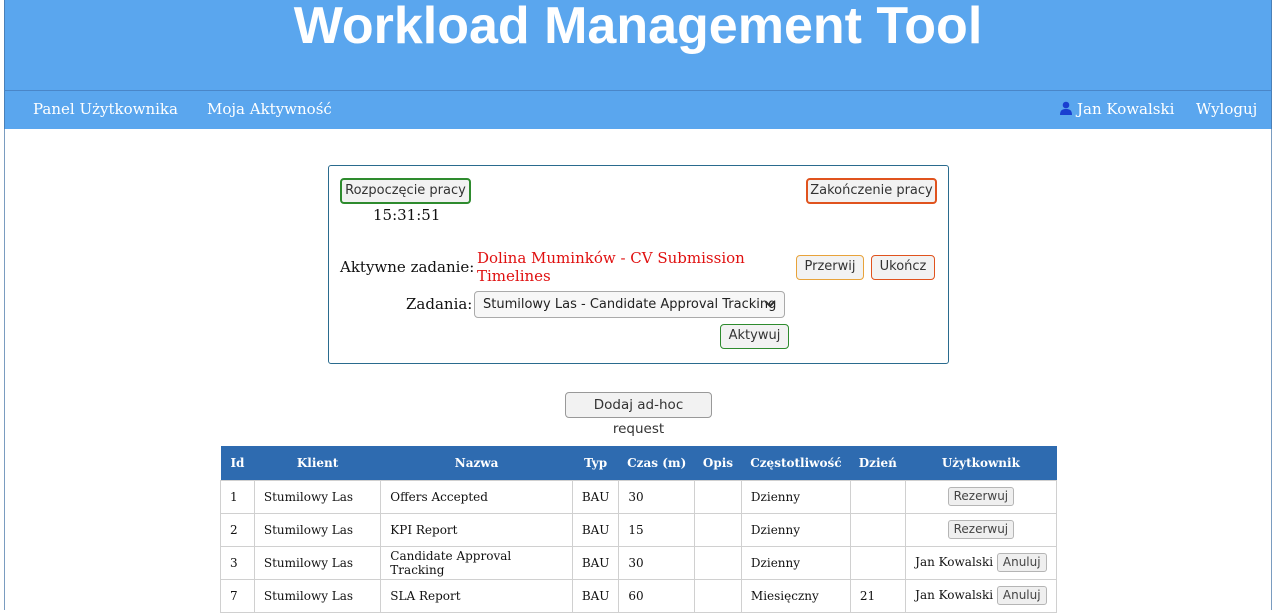  What do you see at coordinates (656, 529) in the screenshot?
I see `cell-time: 15` at bounding box center [656, 529].